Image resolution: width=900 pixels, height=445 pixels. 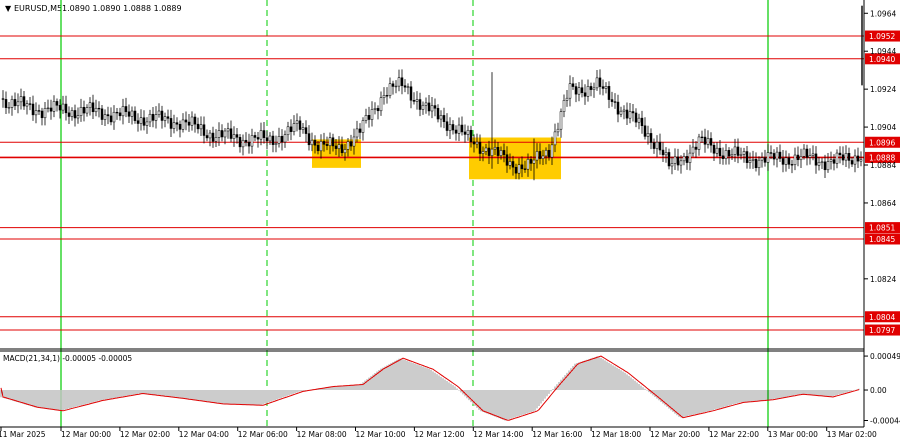 I want to click on symbol-label: EURUSD,M5, so click(x=38, y=8).